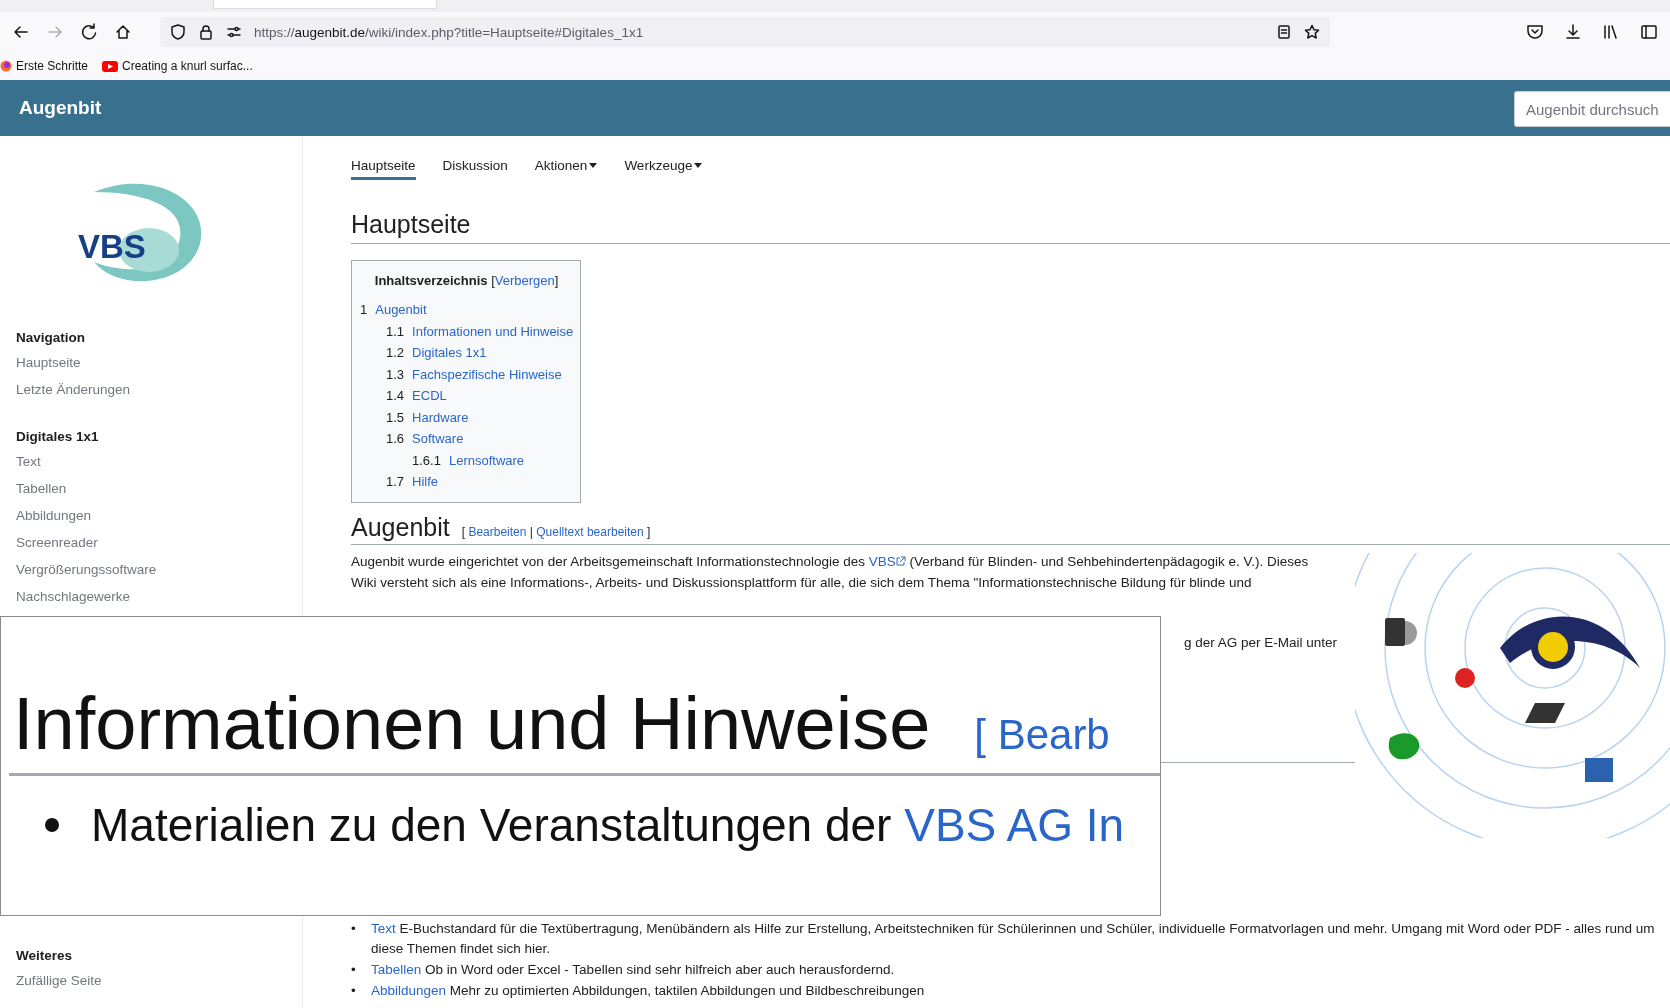  What do you see at coordinates (409, 990) in the screenshot?
I see `item-link: Abbildungen` at bounding box center [409, 990].